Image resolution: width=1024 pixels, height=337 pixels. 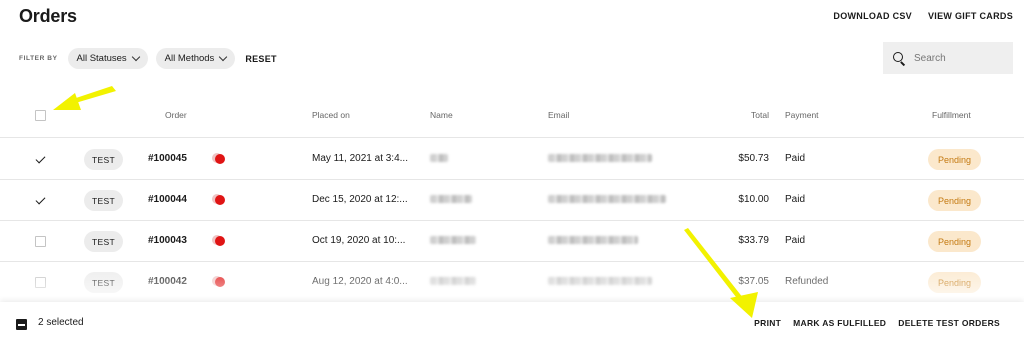 What do you see at coordinates (739, 115) in the screenshot?
I see `column-header-total: Total` at bounding box center [739, 115].